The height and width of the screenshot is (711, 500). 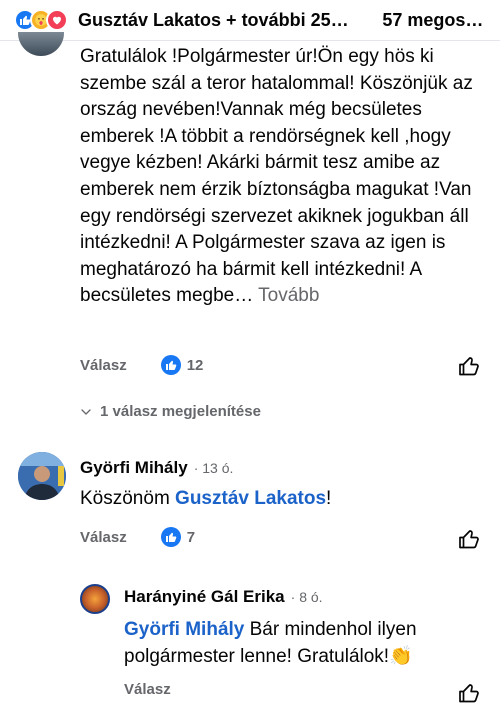 I want to click on reaction-icons, so click(x=41, y=20).